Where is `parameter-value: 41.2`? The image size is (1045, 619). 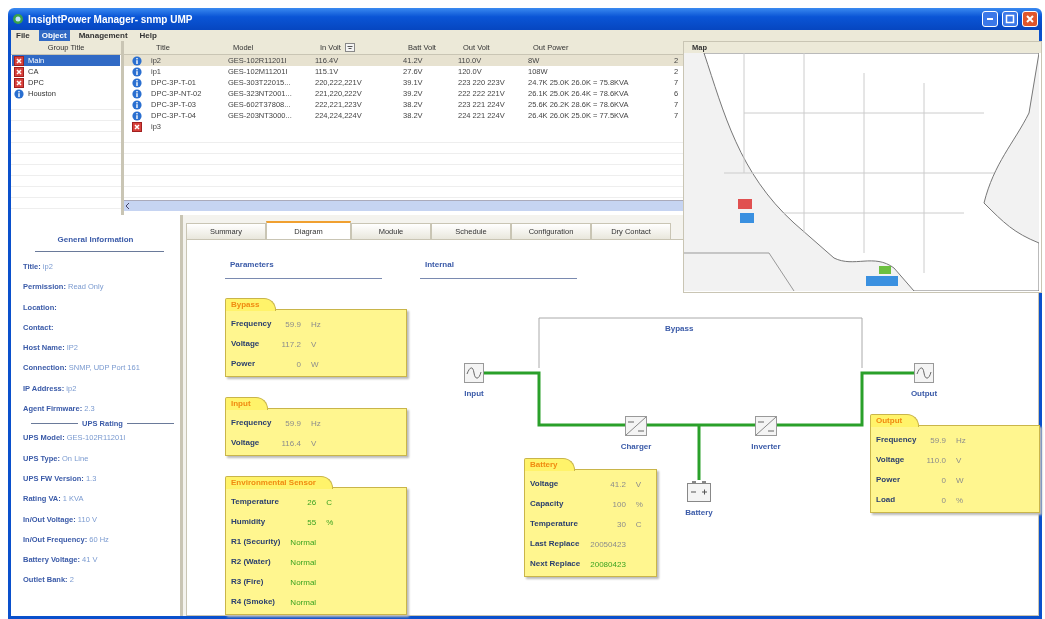
parameter-value: 41.2 is located at coordinates (617, 484).